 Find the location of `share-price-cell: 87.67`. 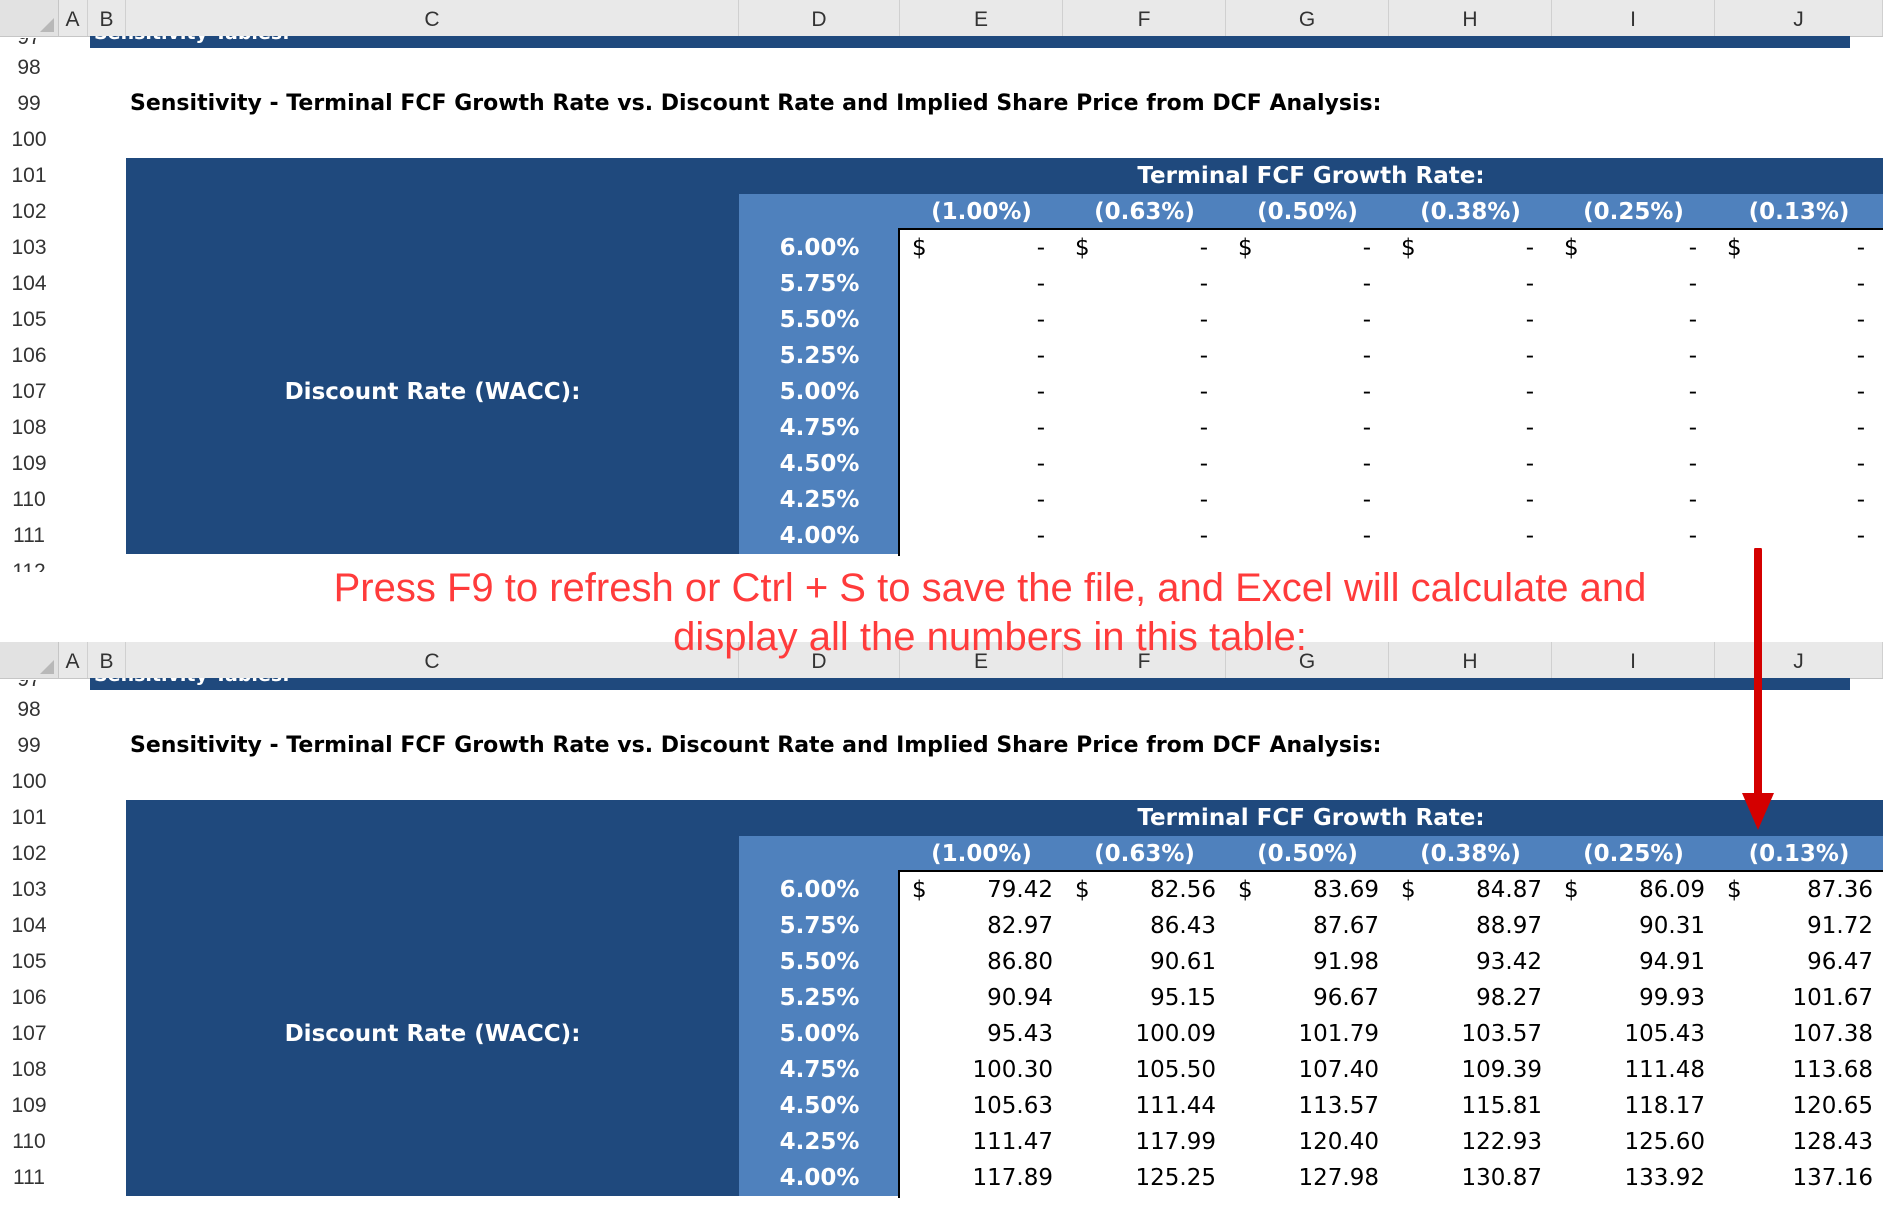

share-price-cell: 87.67 is located at coordinates (1302, 926).